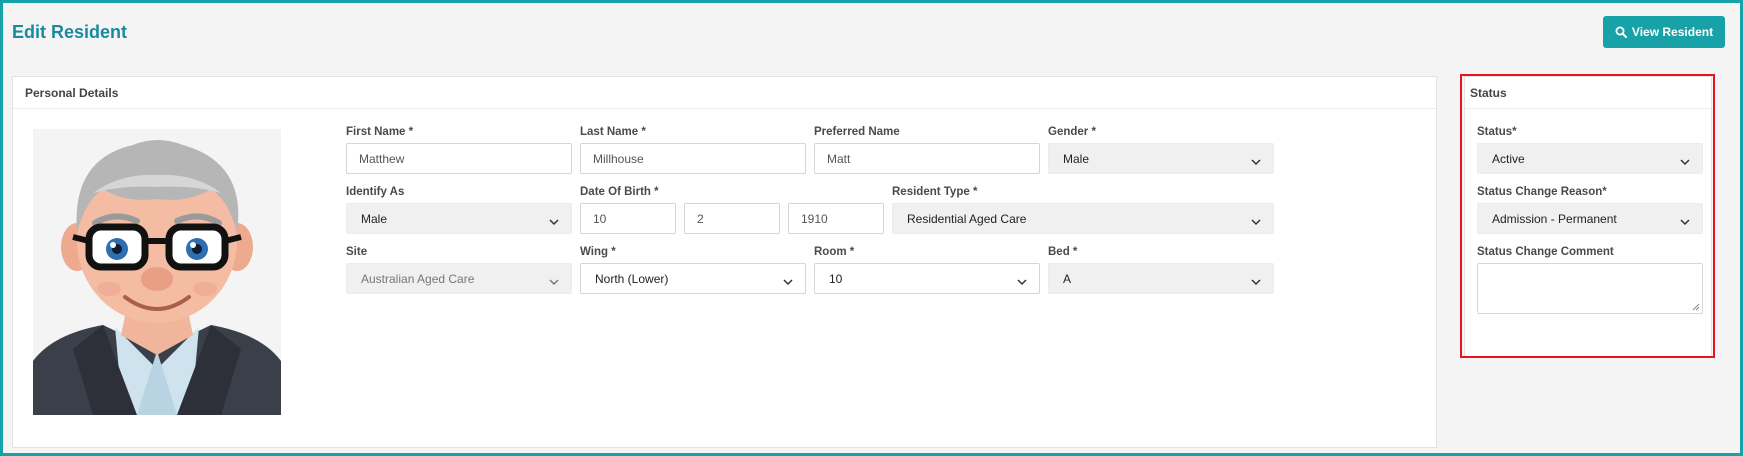 The height and width of the screenshot is (456, 1743). I want to click on view-resident-label: View Resident, so click(1672, 32).